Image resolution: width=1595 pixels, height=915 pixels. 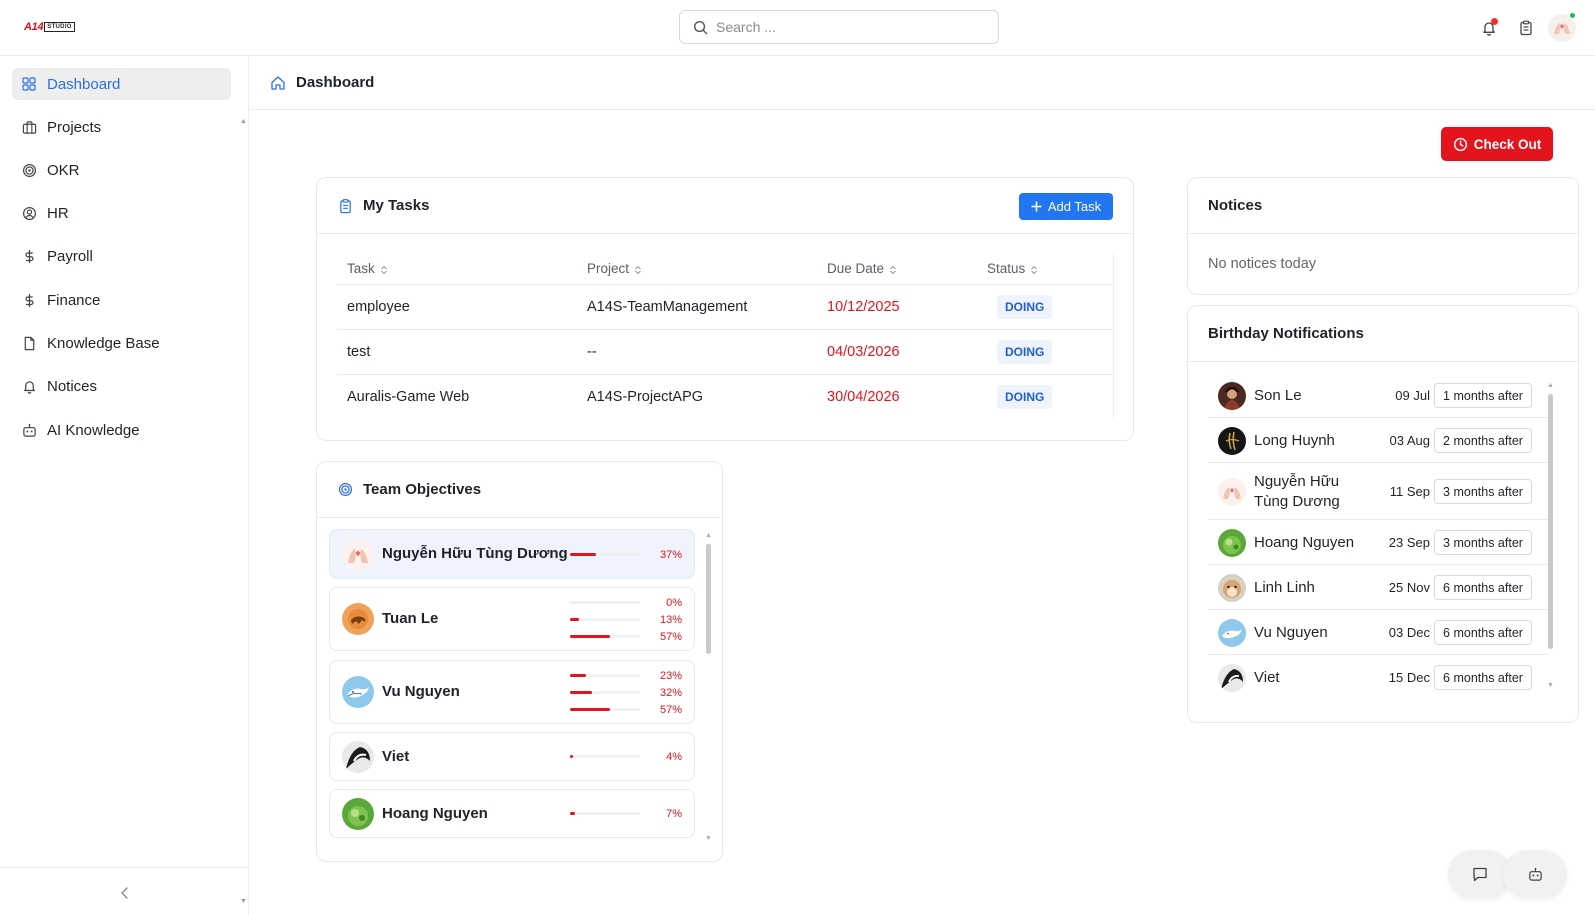 I want to click on column-header-task: Task, so click(x=457, y=269).